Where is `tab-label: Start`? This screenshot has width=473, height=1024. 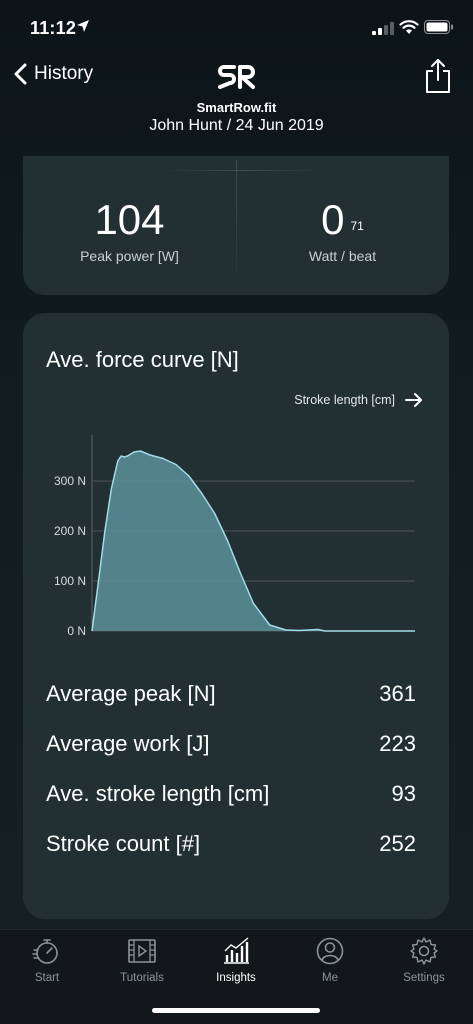 tab-label: Start is located at coordinates (47, 978).